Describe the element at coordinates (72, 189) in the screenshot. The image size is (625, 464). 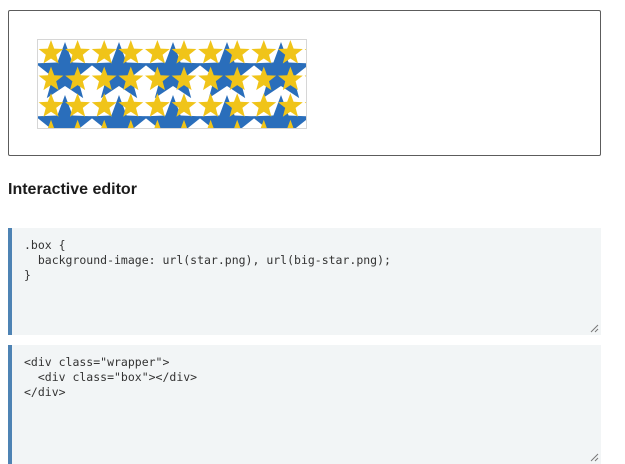
I see `section-heading: Interactive editor` at that location.